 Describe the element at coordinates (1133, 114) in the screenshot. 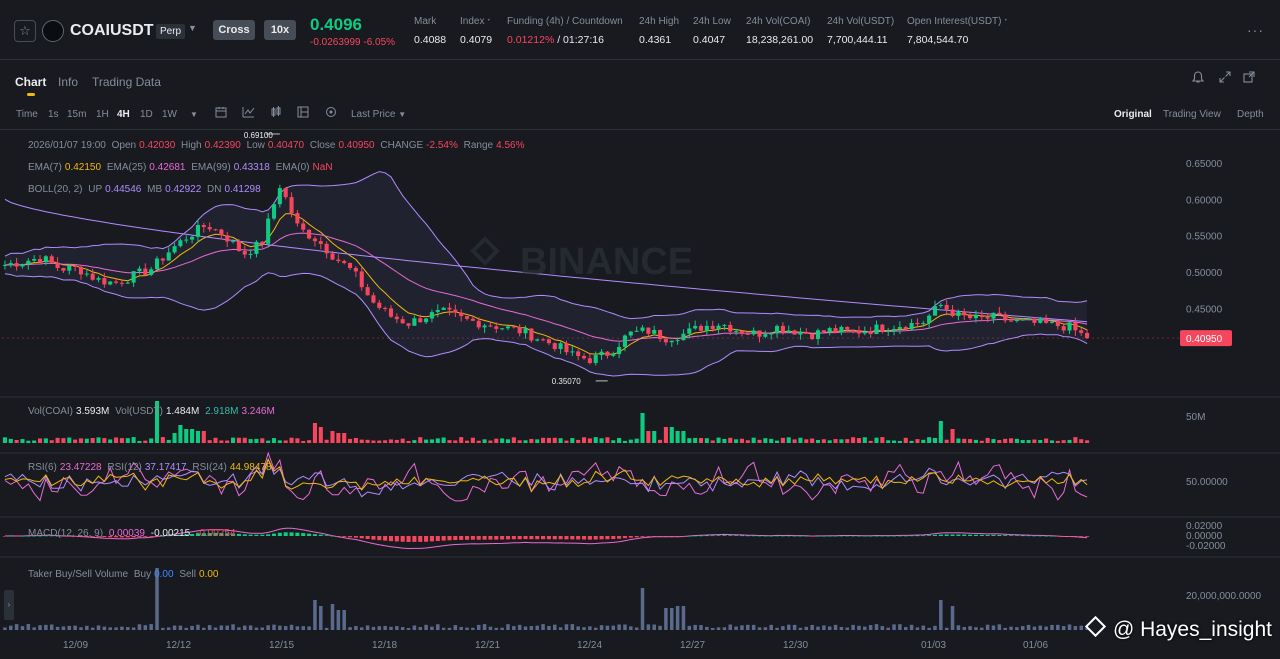

I see `view-original: Original` at that location.